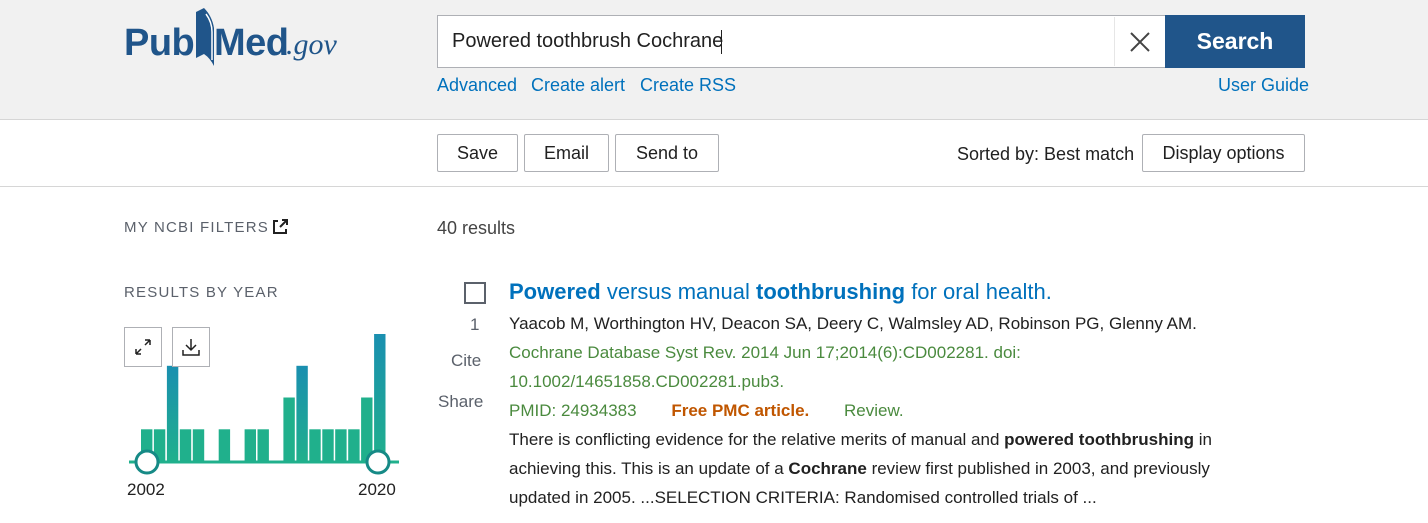 This screenshot has width=1428, height=523. I want to click on year-end-handle, so click(378, 462).